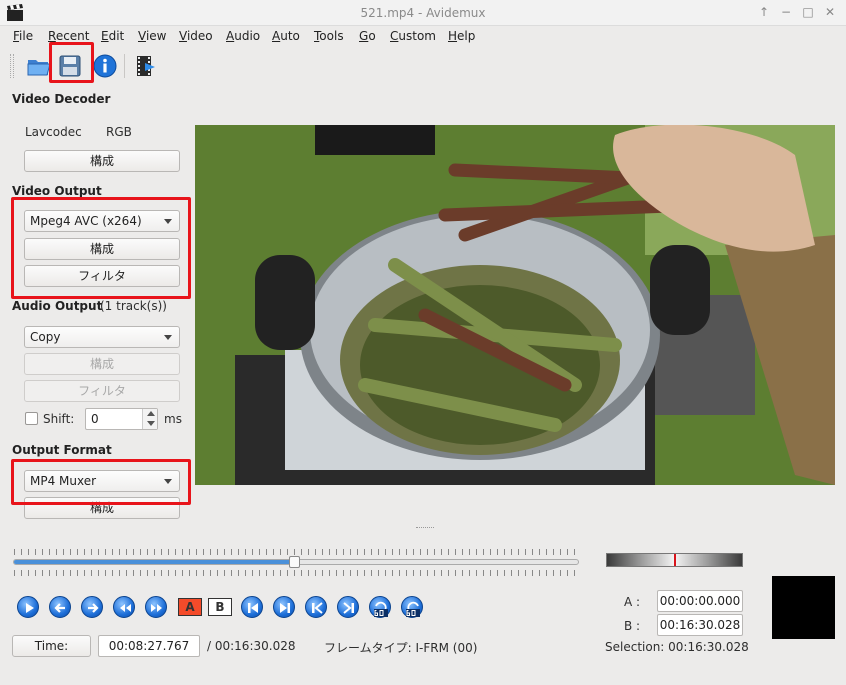 This screenshot has width=846, height=685. I want to click on marker-a-icon: A, so click(190, 607).